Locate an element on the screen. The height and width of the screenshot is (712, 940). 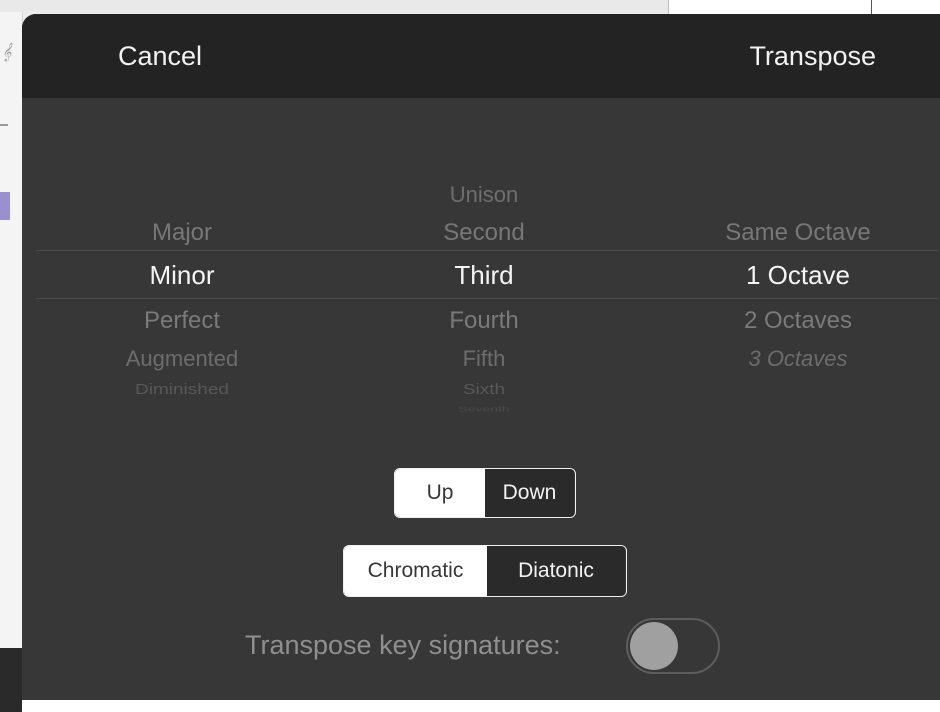
picker-item: Major is located at coordinates (182, 233).